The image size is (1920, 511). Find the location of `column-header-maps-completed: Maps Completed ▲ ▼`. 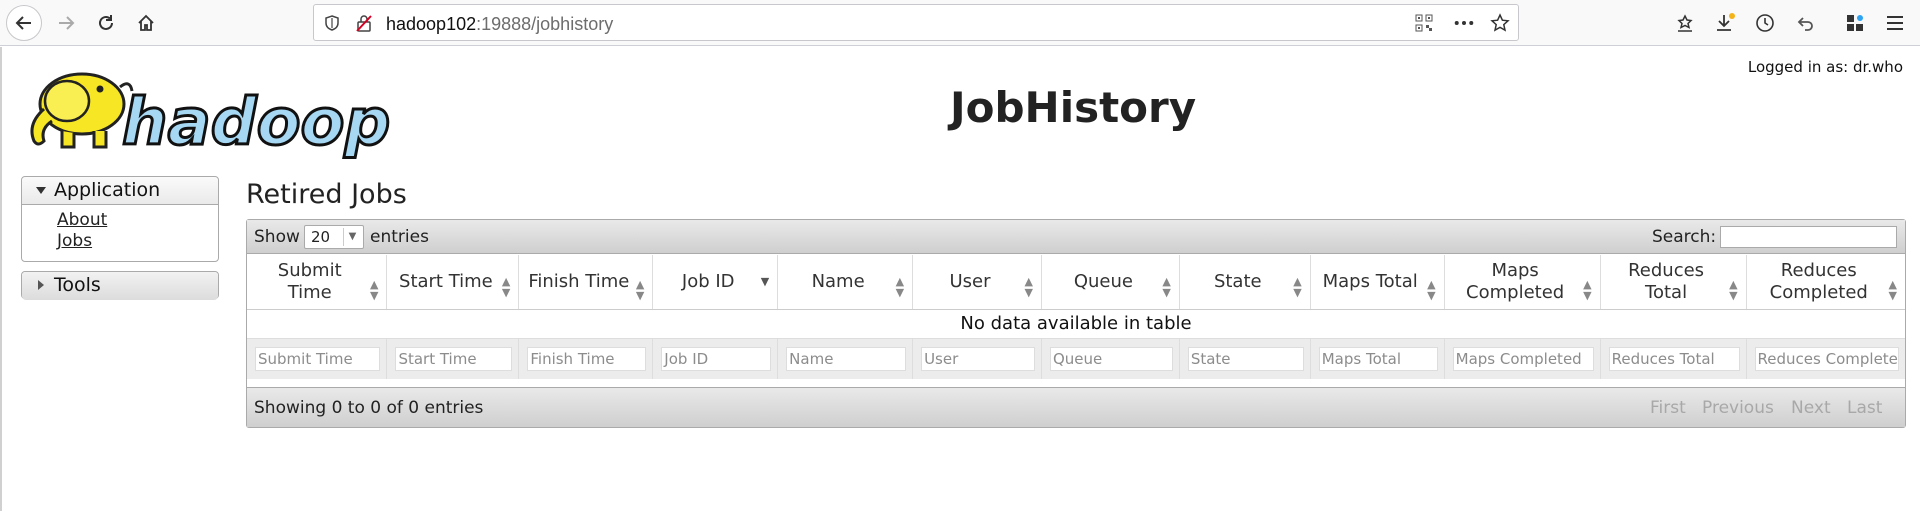

column-header-maps-completed: Maps Completed ▲ ▼ is located at coordinates (1522, 282).